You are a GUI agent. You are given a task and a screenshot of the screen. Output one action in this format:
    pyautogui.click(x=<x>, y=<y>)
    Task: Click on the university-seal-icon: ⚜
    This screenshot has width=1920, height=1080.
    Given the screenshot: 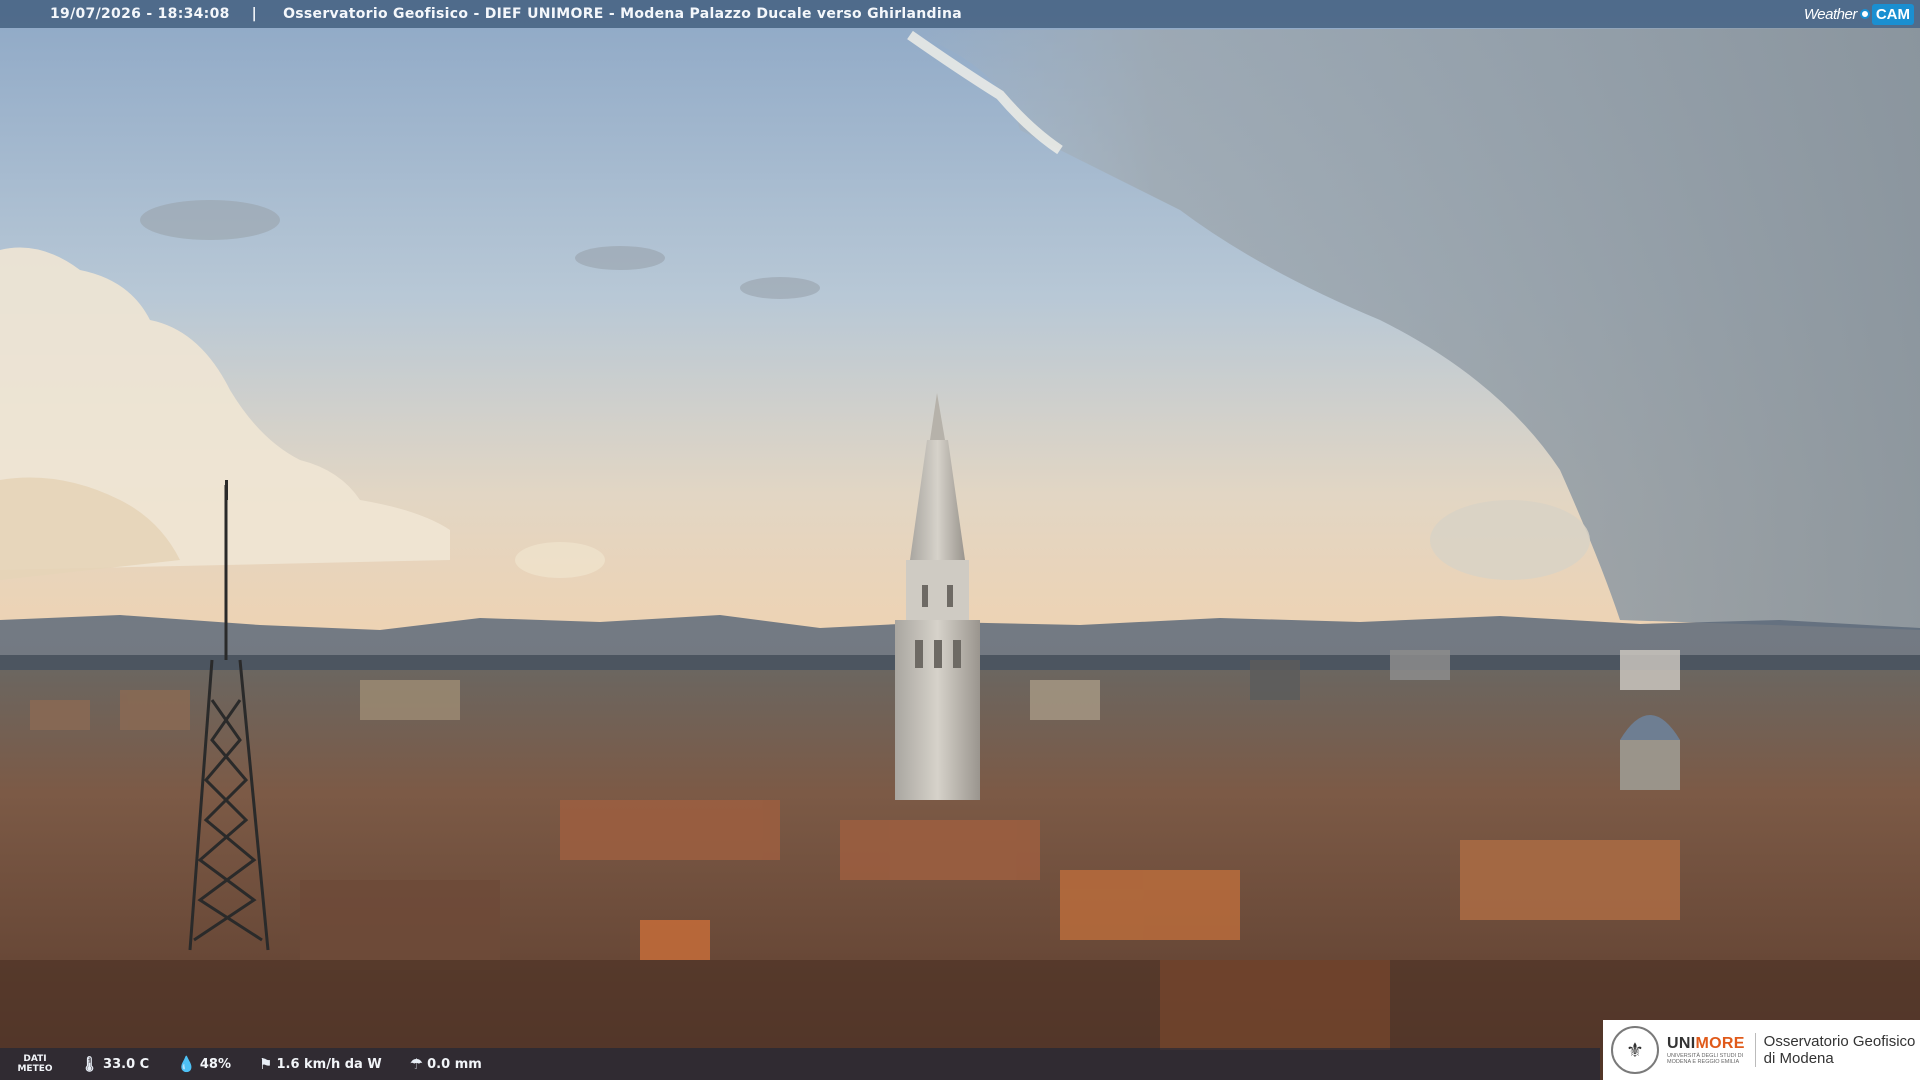 What is the action you would take?
    pyautogui.click(x=1635, y=1050)
    